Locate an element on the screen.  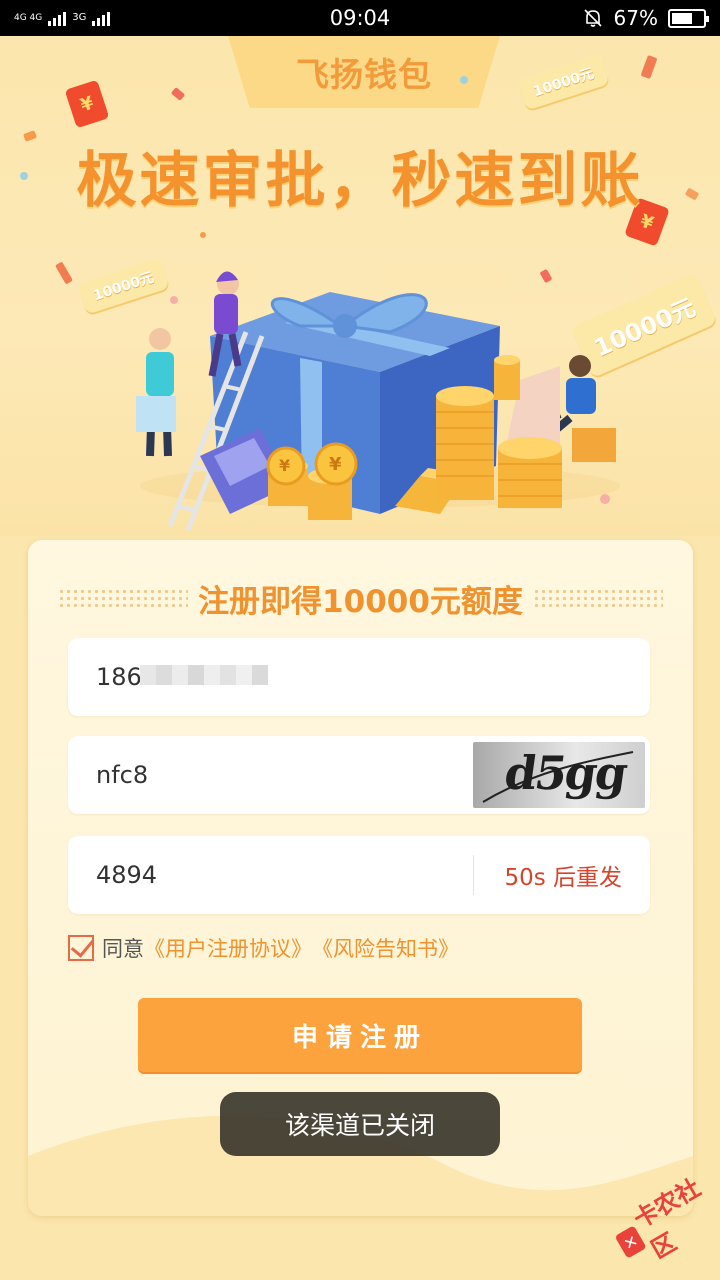
network-type-label: 4G 4G is located at coordinates (28, 18).